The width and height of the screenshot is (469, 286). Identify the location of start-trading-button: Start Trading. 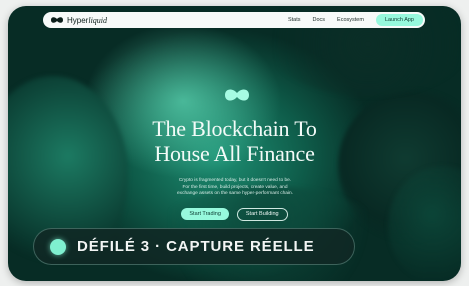
(205, 214).